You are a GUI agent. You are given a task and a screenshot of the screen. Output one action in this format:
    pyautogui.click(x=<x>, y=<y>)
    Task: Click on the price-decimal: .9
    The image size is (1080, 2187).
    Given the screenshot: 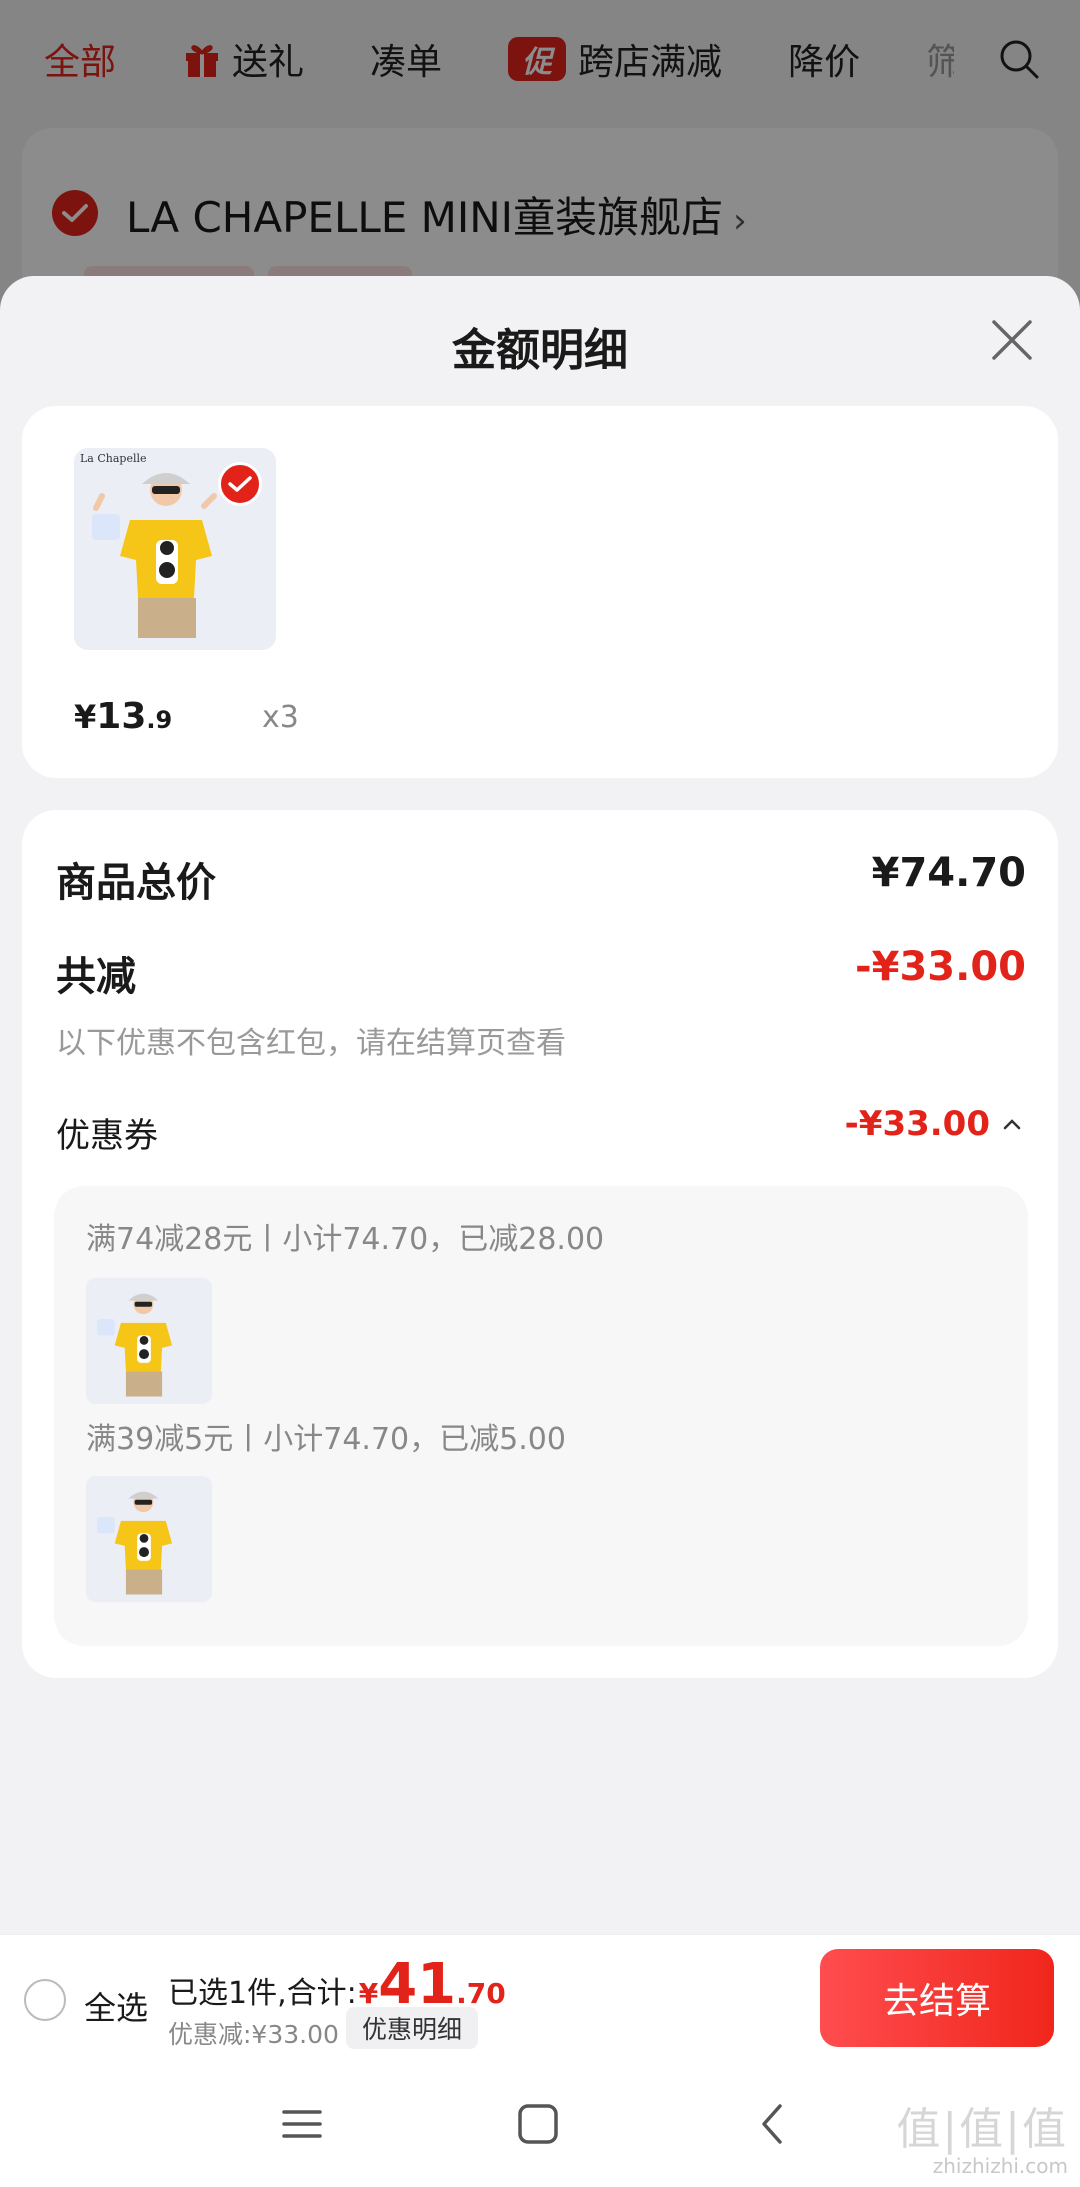 What is the action you would take?
    pyautogui.click(x=159, y=720)
    